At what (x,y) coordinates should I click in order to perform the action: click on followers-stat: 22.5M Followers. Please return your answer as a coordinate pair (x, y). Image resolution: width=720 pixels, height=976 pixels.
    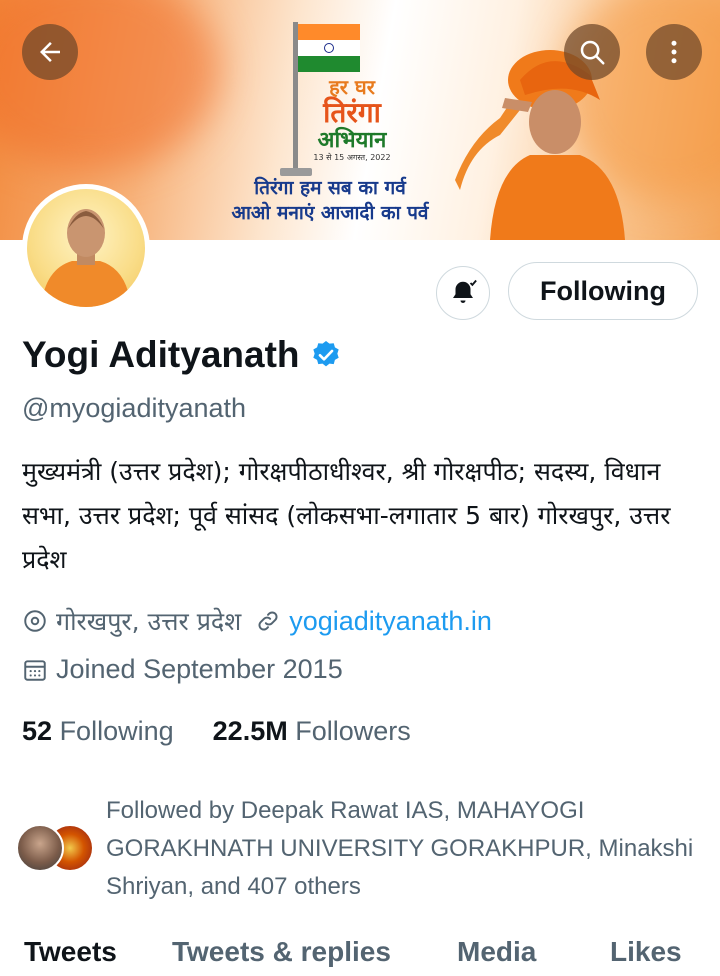
    Looking at the image, I should click on (312, 731).